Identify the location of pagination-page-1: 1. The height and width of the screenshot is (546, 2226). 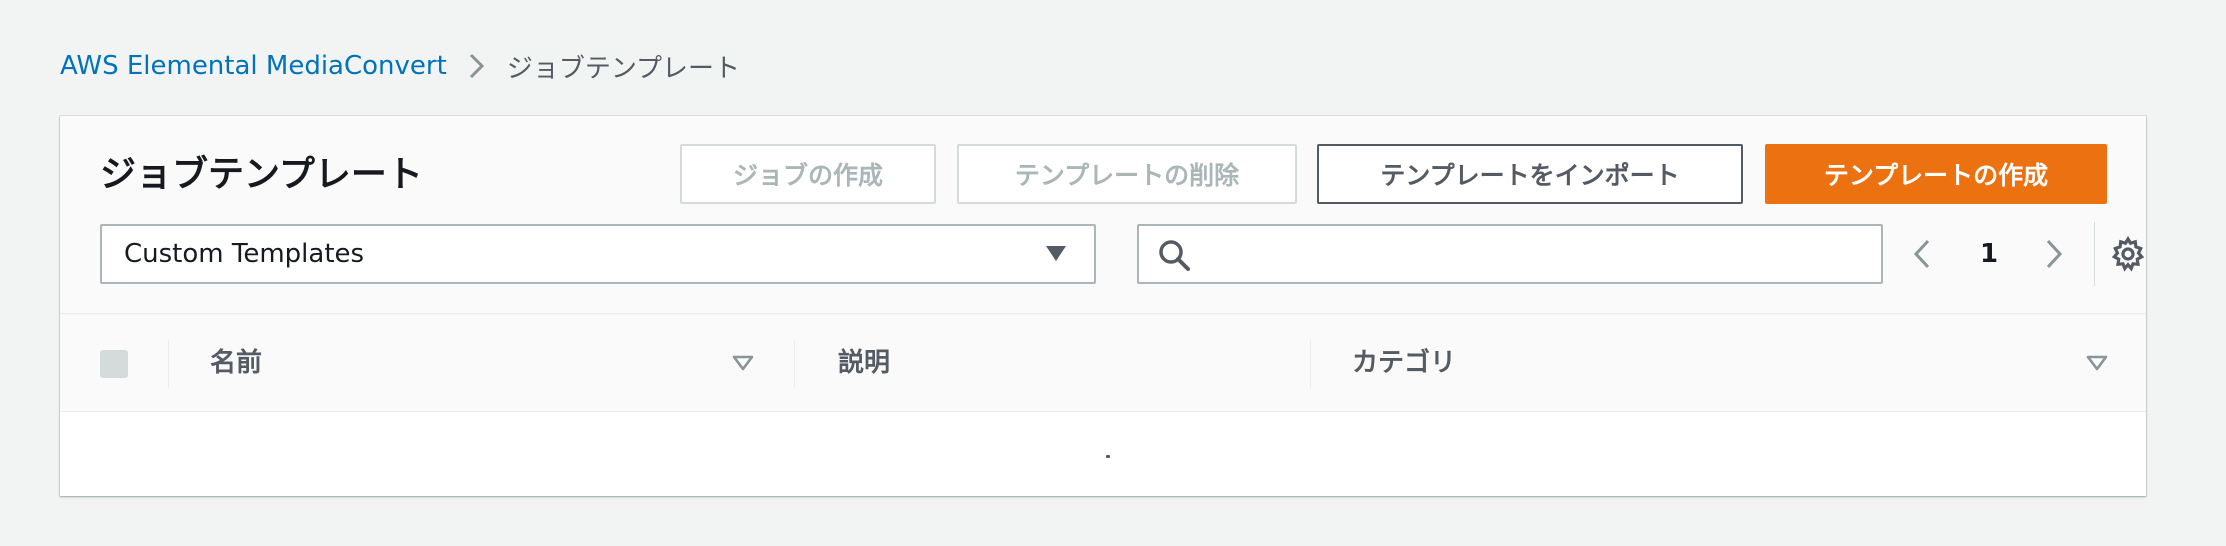
(1989, 254).